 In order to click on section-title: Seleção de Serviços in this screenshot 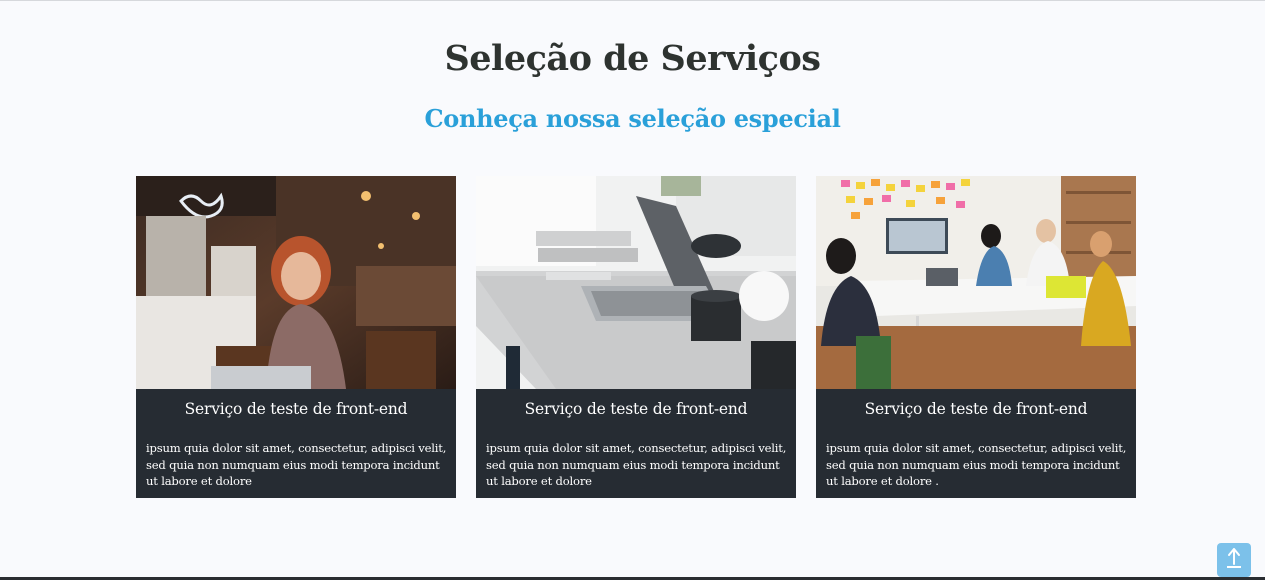, I will do `click(632, 58)`.